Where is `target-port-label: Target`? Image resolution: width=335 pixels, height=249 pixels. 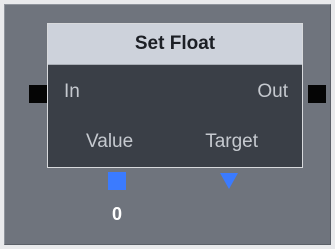 target-port-label: Target is located at coordinates (231, 141).